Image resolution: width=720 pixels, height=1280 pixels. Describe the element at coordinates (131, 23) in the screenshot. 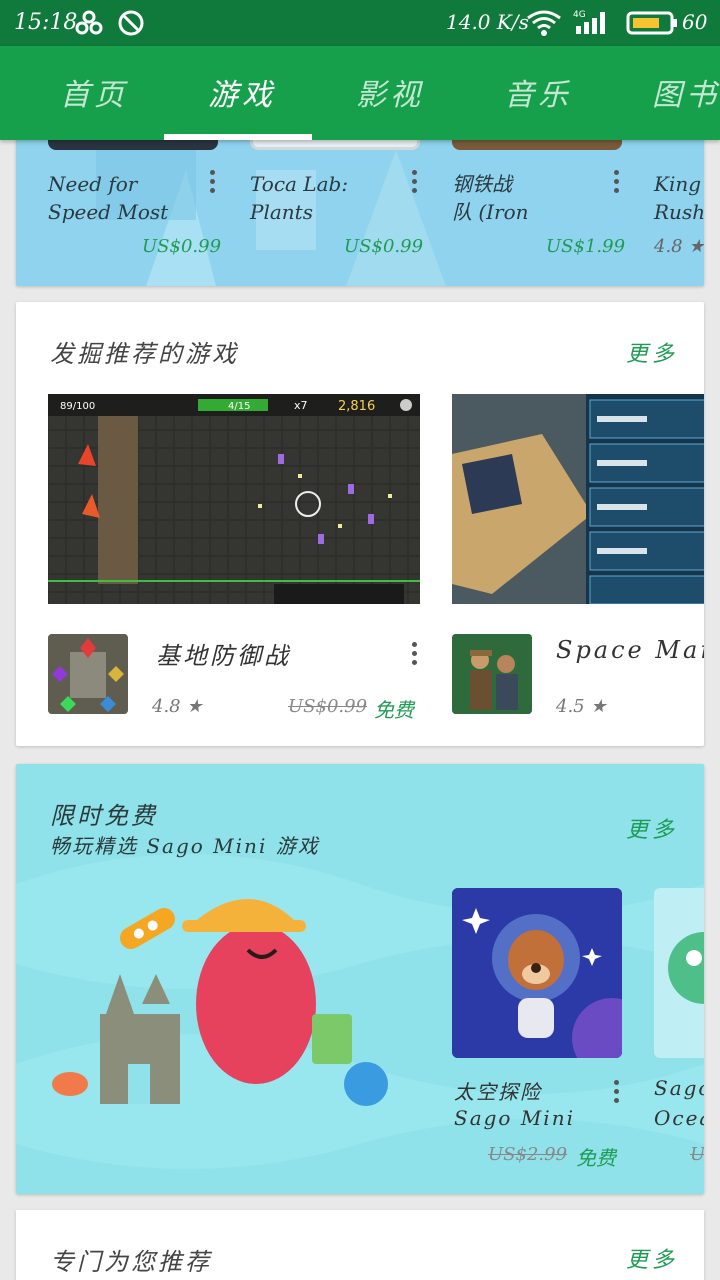

I see `do-not-disturb-icon` at that location.